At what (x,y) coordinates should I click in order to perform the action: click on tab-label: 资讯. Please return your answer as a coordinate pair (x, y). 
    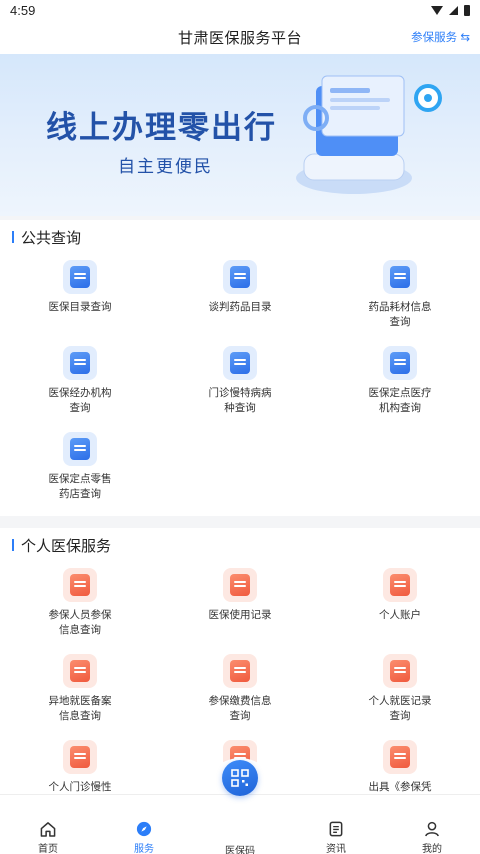
    Looking at the image, I should click on (336, 849).